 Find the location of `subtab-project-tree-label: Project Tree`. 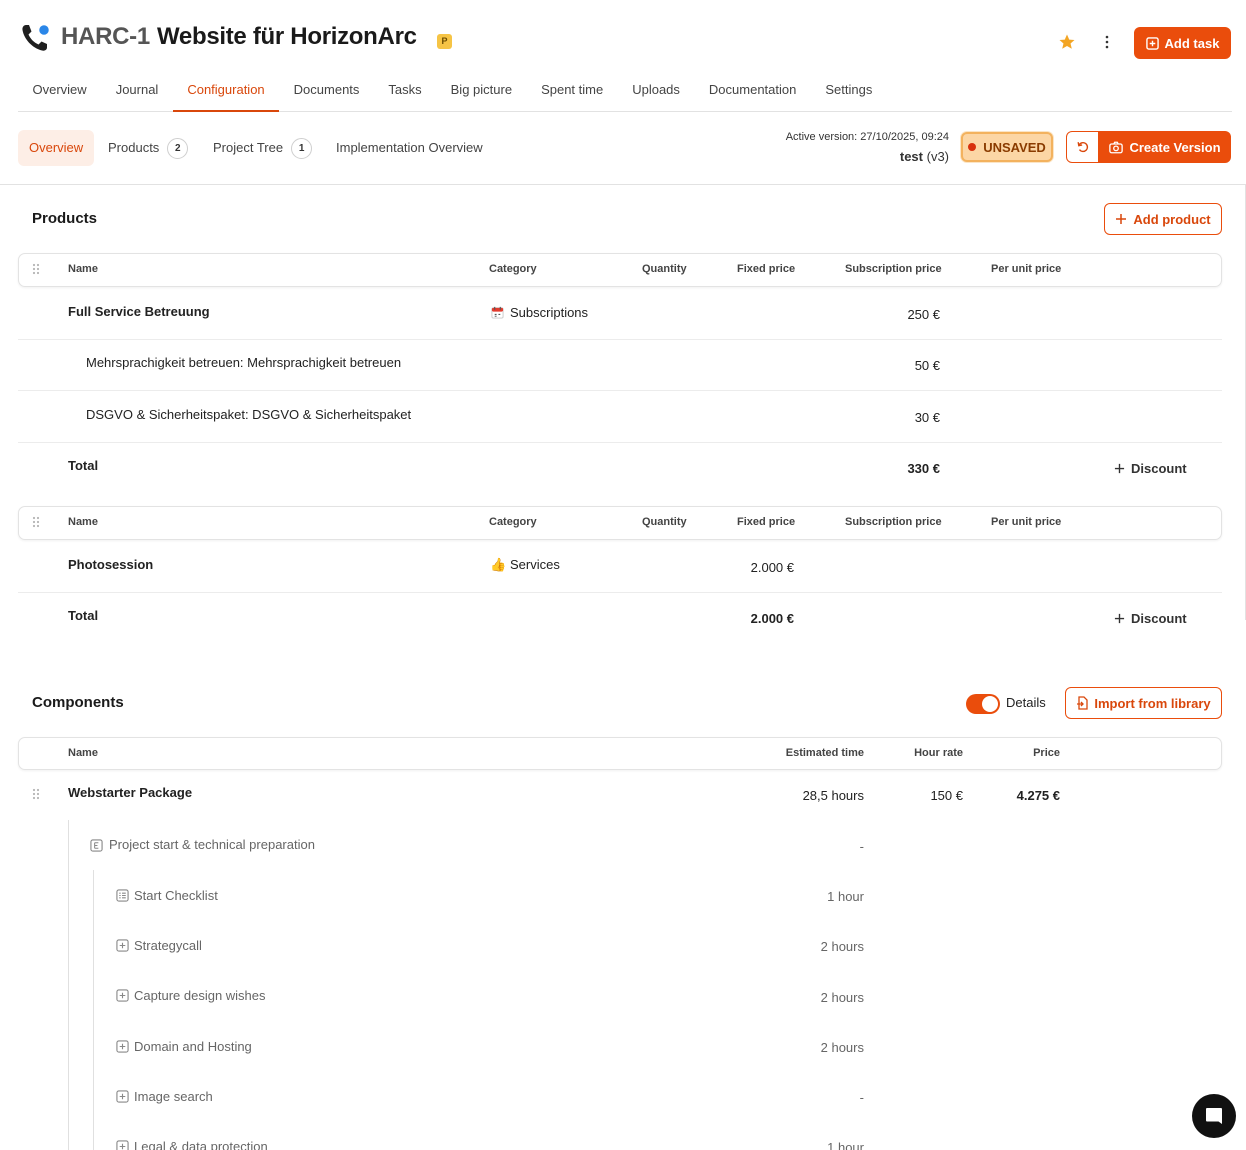

subtab-project-tree-label: Project Tree is located at coordinates (248, 147).